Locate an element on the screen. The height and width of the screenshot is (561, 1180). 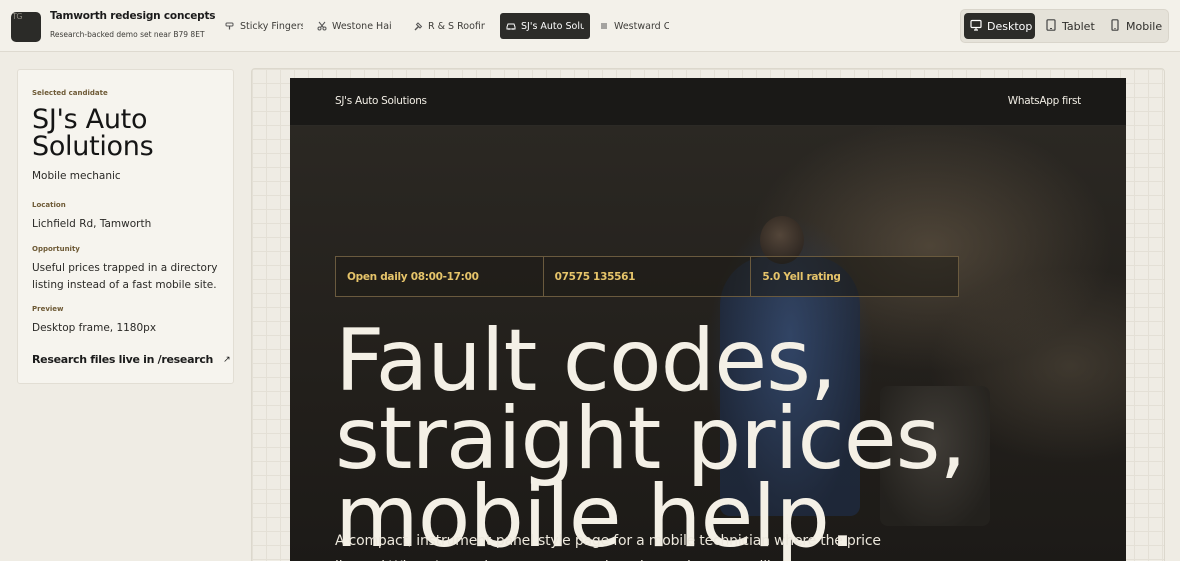
location-label: Location is located at coordinates (49, 205).